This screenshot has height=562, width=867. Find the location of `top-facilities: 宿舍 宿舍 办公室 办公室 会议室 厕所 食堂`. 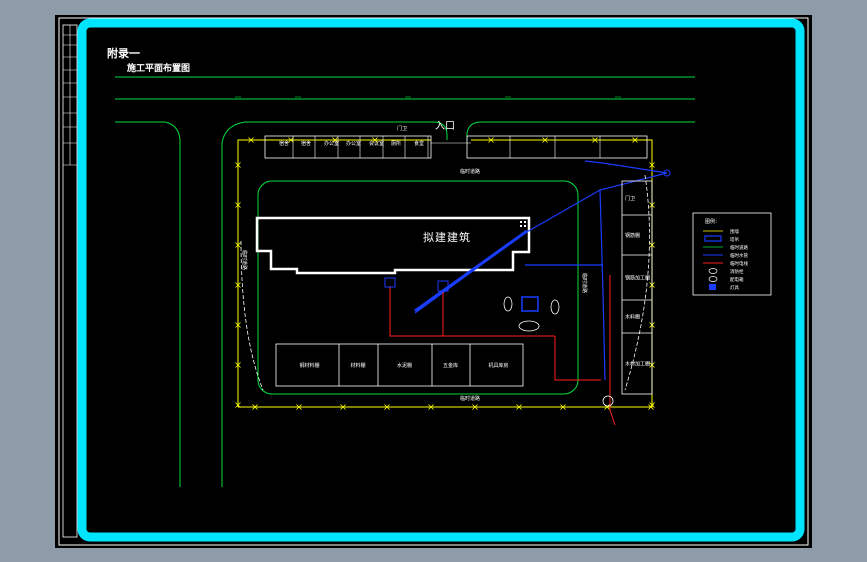

top-facilities: 宿舍 宿舍 办公室 办公室 会议室 厕所 食堂 is located at coordinates (440, 147).